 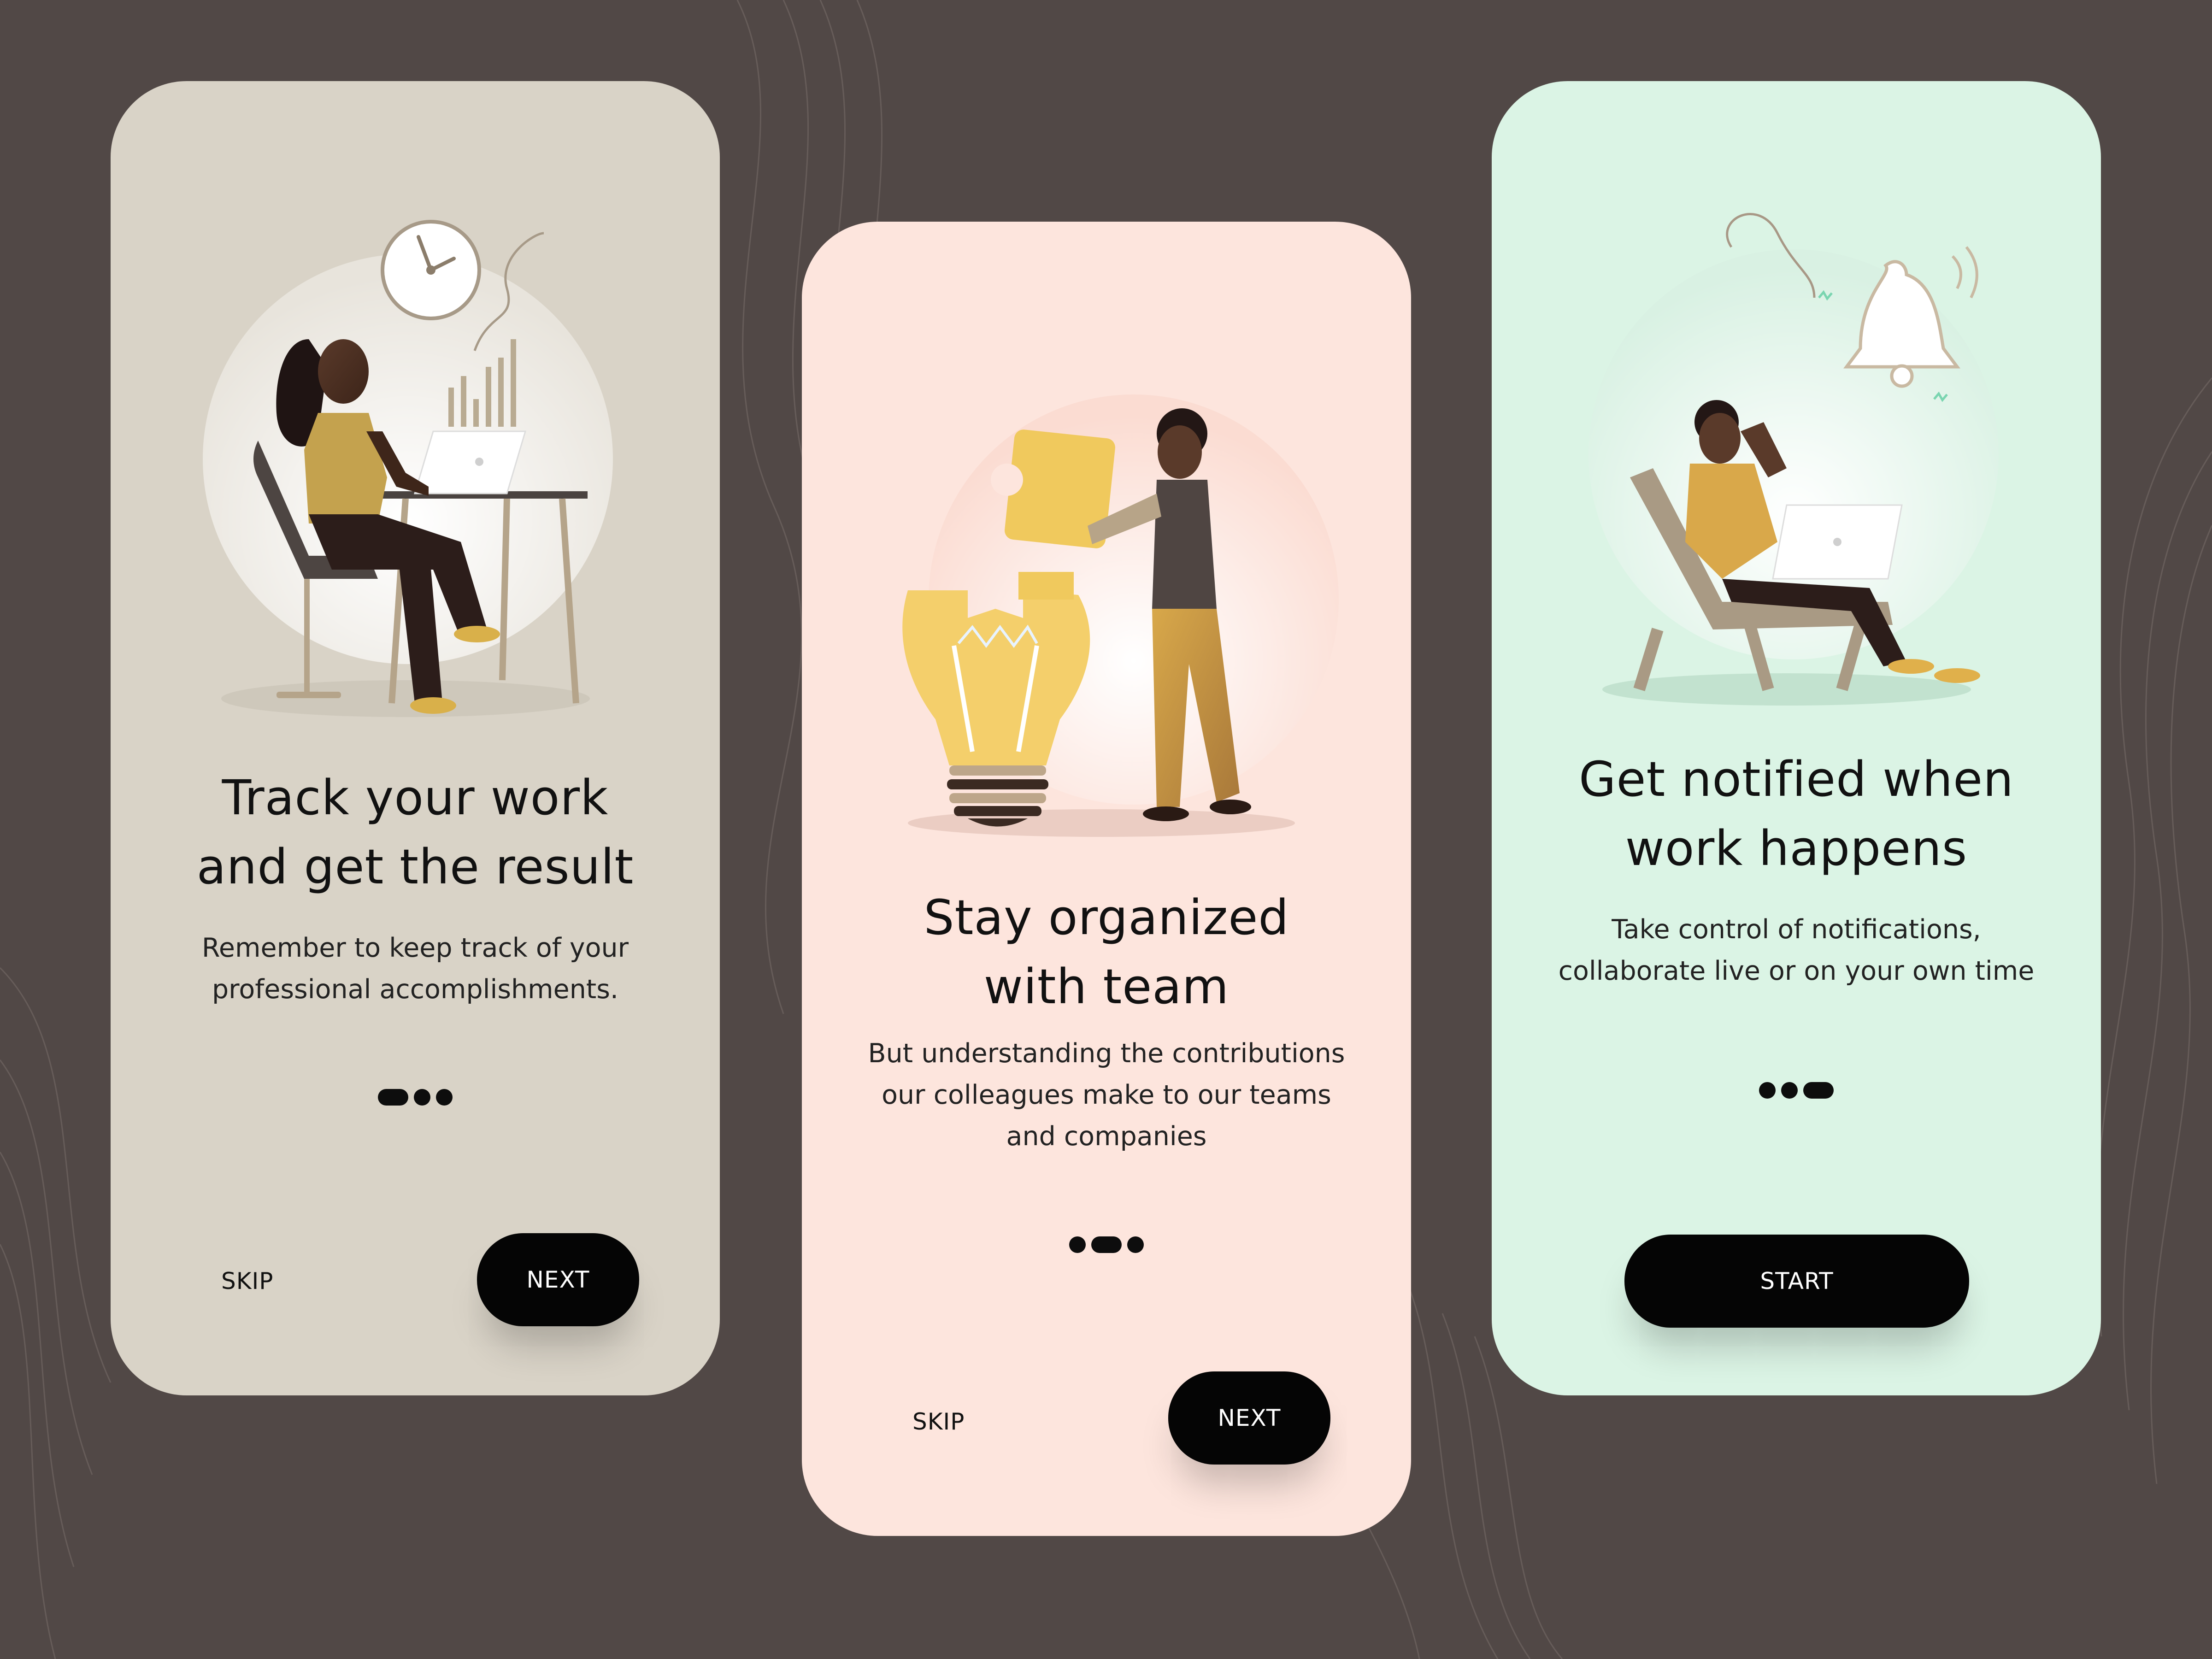 I want to click on page-dot-2-active, so click(x=1106, y=1244).